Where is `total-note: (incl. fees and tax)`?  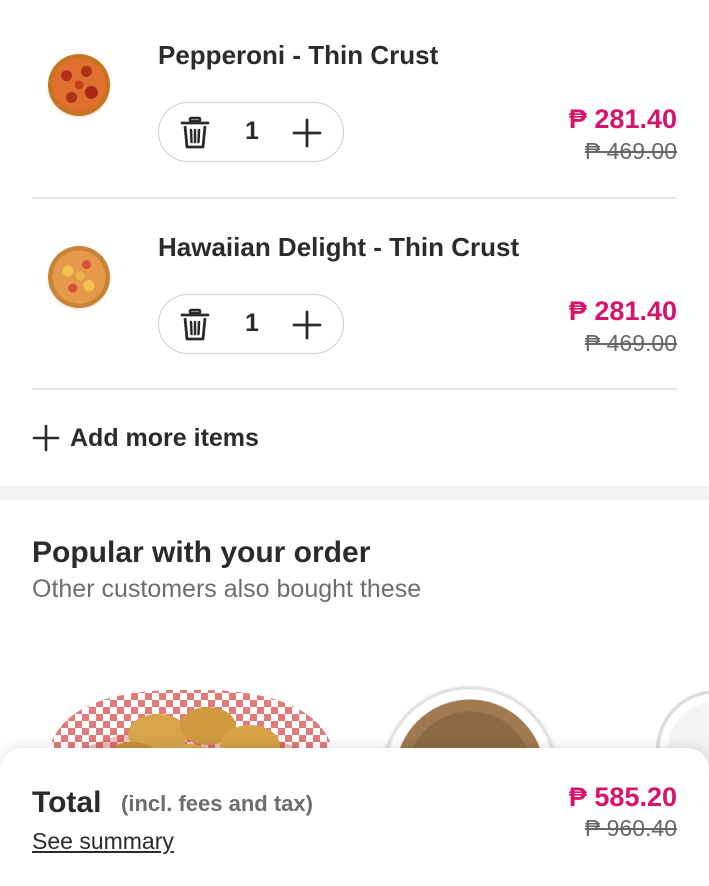
total-note: (incl. fees and tax) is located at coordinates (217, 803).